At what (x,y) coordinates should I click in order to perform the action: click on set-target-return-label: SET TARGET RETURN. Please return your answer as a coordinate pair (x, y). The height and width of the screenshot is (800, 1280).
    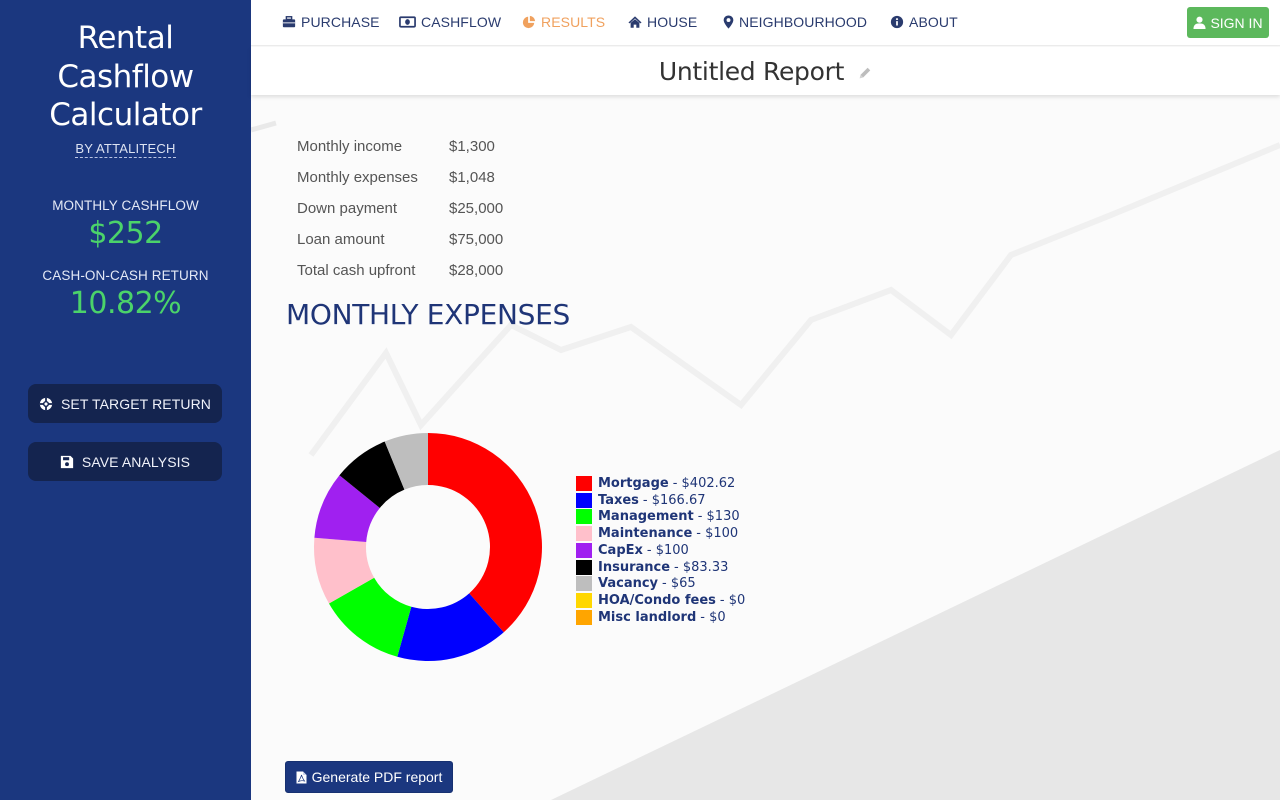
    Looking at the image, I should click on (136, 403).